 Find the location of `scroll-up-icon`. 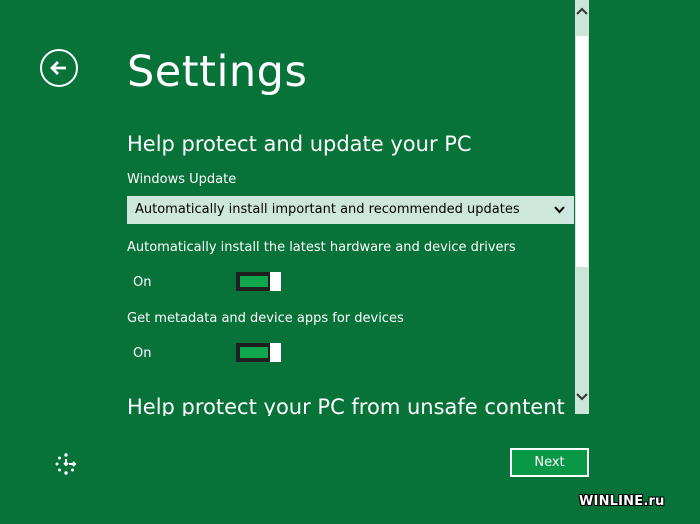

scroll-up-icon is located at coordinates (582, 12).